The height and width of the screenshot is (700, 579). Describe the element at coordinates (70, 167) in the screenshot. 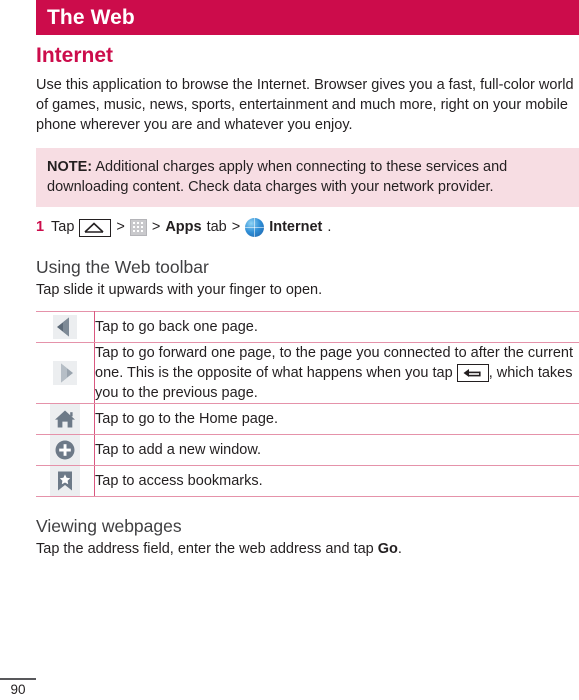

I see `note-label: NOTE:` at that location.